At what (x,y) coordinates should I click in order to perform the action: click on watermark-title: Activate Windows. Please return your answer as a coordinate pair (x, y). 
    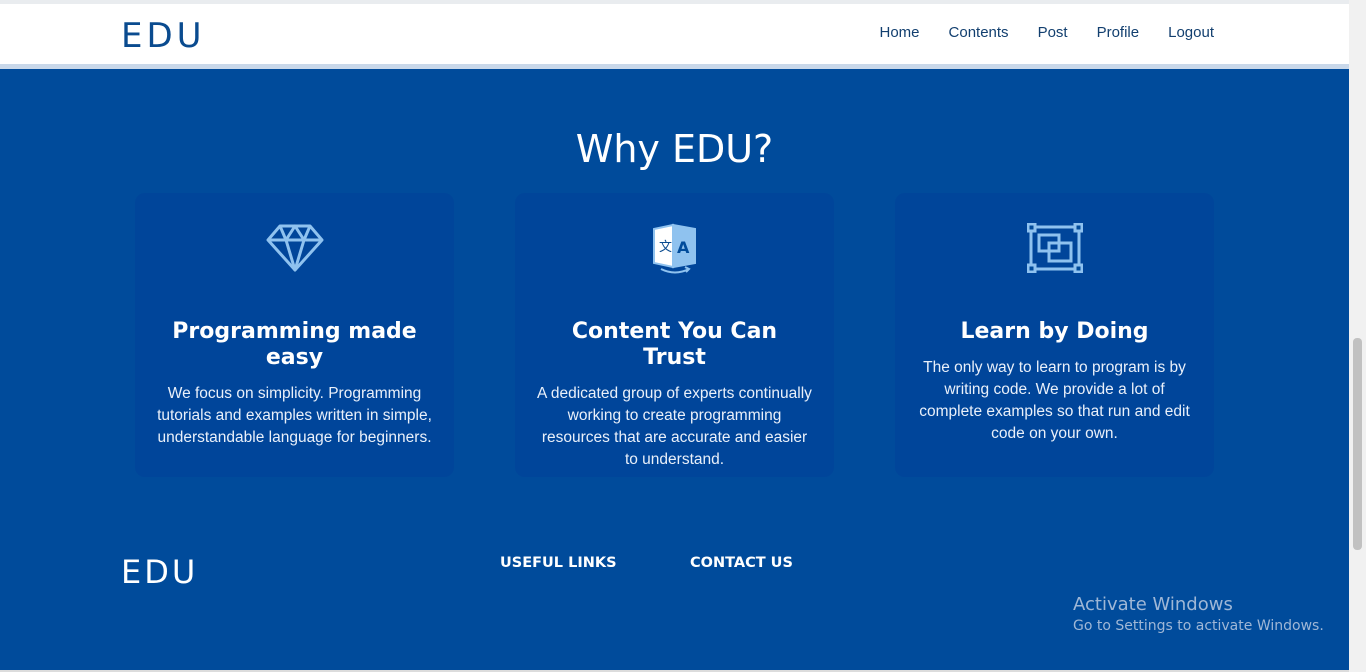
    Looking at the image, I should click on (1153, 604).